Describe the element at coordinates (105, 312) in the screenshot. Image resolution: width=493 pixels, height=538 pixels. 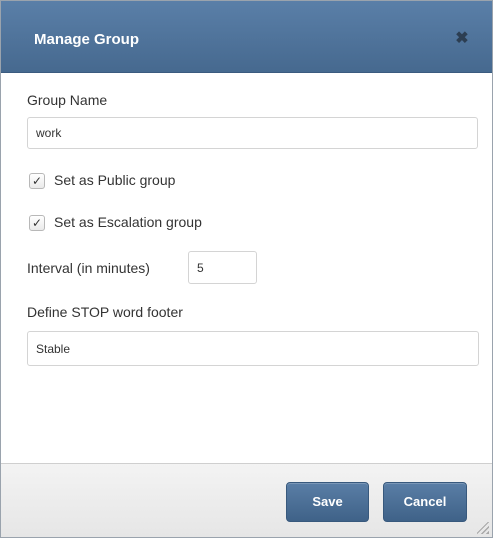
I see `stop-word-footer-label: Define STOP word footer` at that location.